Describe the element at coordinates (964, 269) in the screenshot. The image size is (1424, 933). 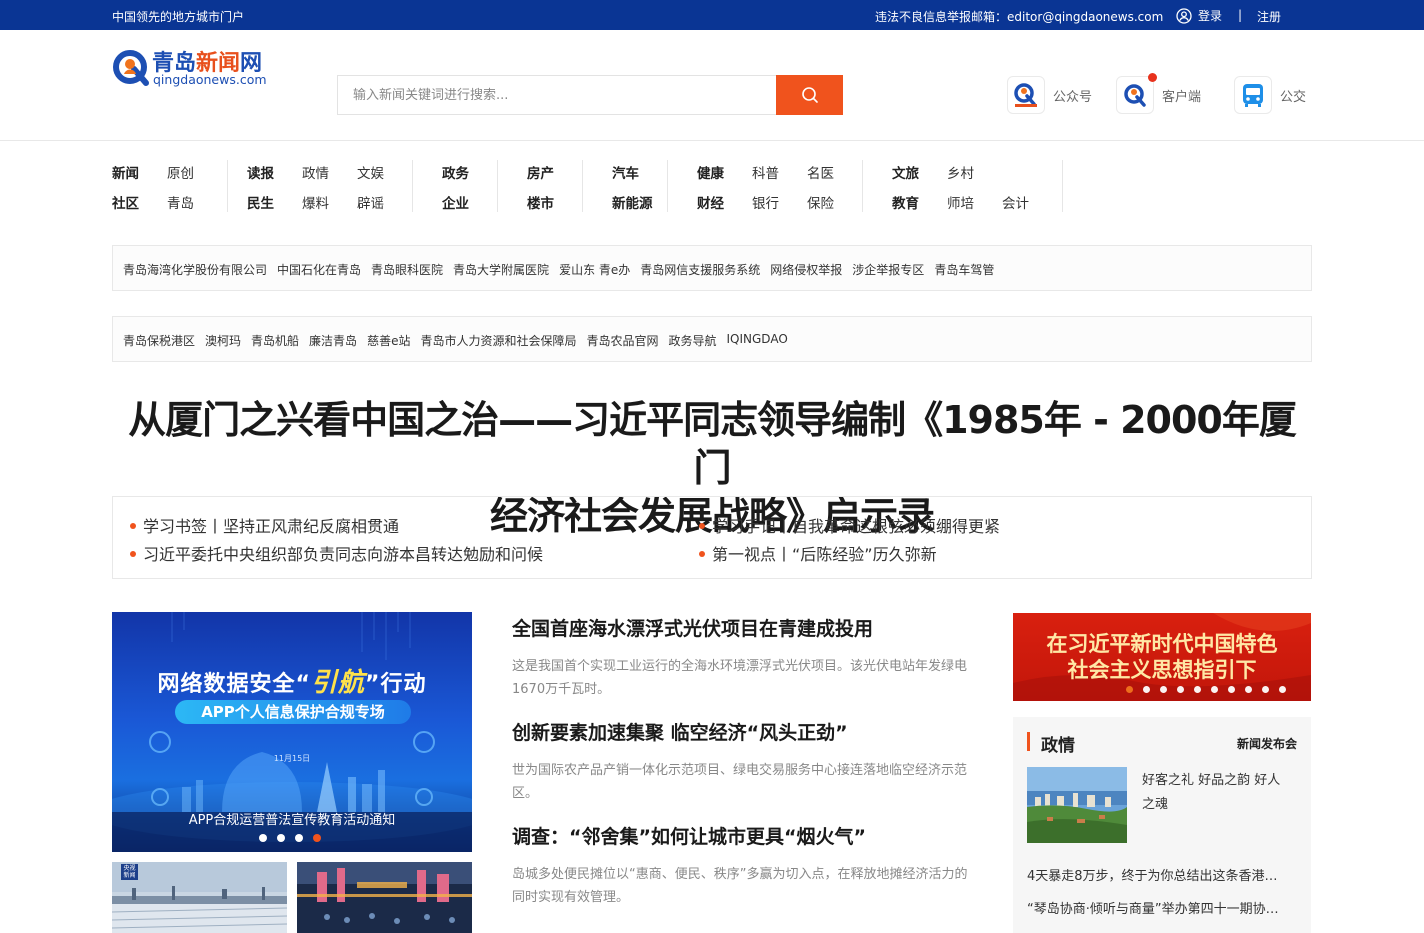
I see `partner-link: 青岛车驾管` at that location.